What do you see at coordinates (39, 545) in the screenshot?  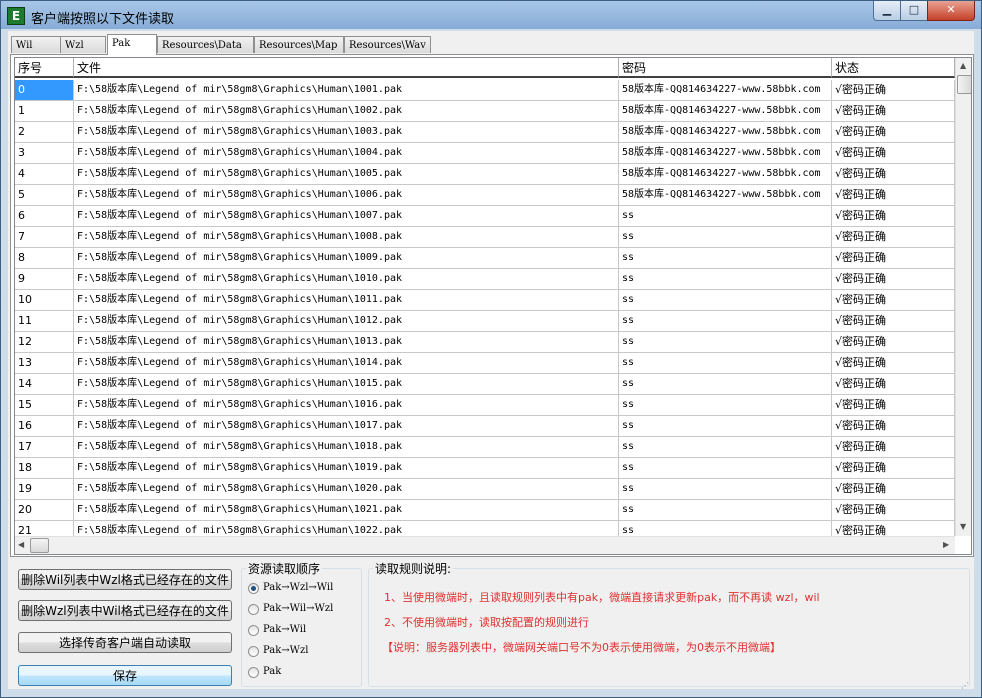 I see `horizontal-scroll-thumb` at bounding box center [39, 545].